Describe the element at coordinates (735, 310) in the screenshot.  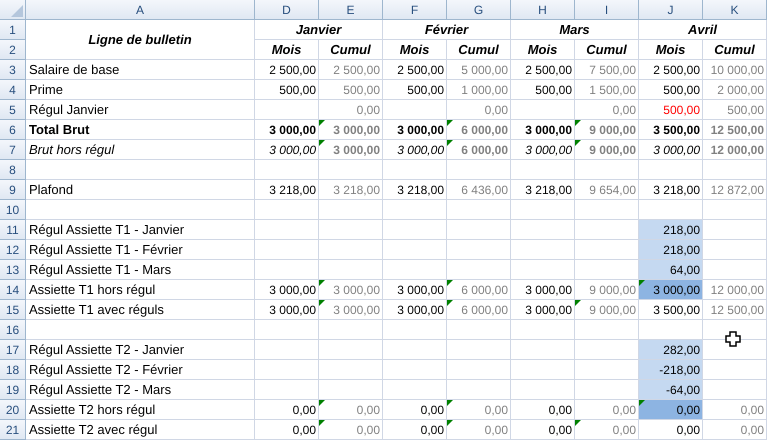
I see `table-cell: 12 500,00` at that location.